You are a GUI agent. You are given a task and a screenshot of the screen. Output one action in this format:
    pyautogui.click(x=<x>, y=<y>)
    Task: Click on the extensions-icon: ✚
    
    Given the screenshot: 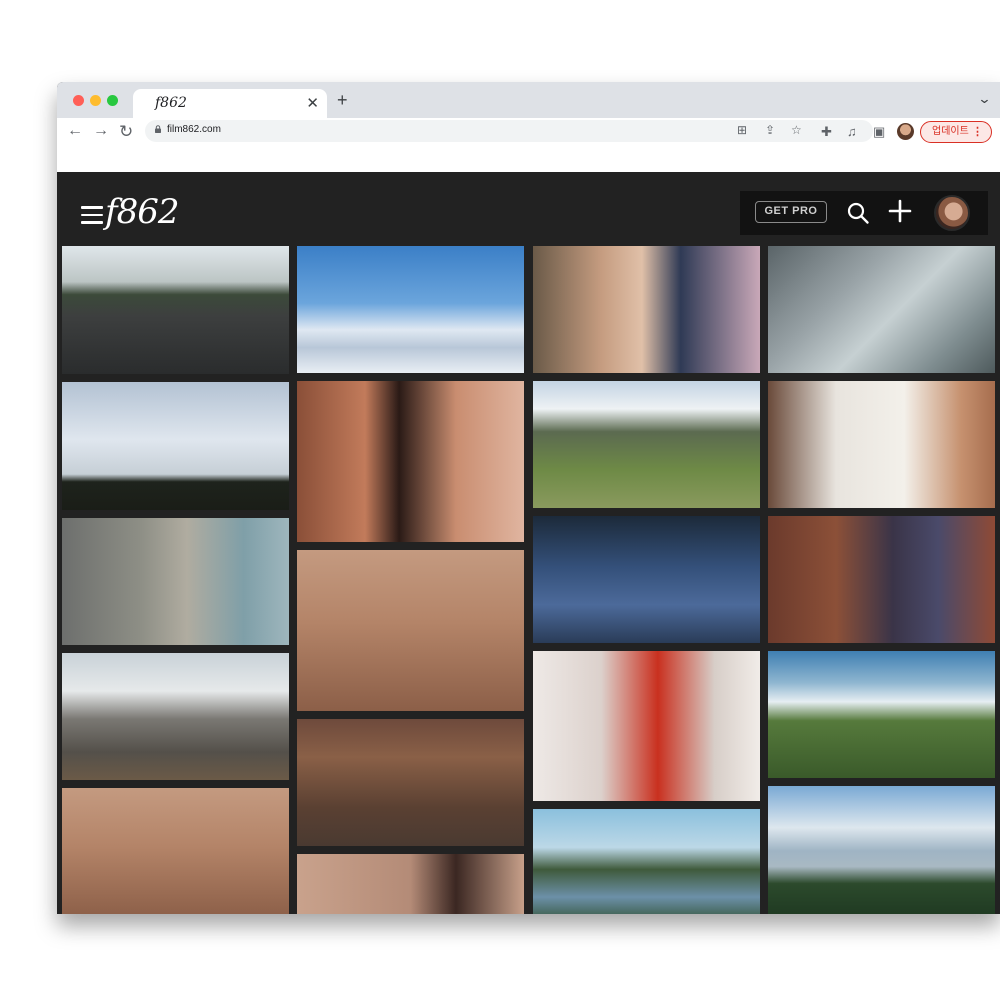 What is the action you would take?
    pyautogui.click(x=826, y=132)
    